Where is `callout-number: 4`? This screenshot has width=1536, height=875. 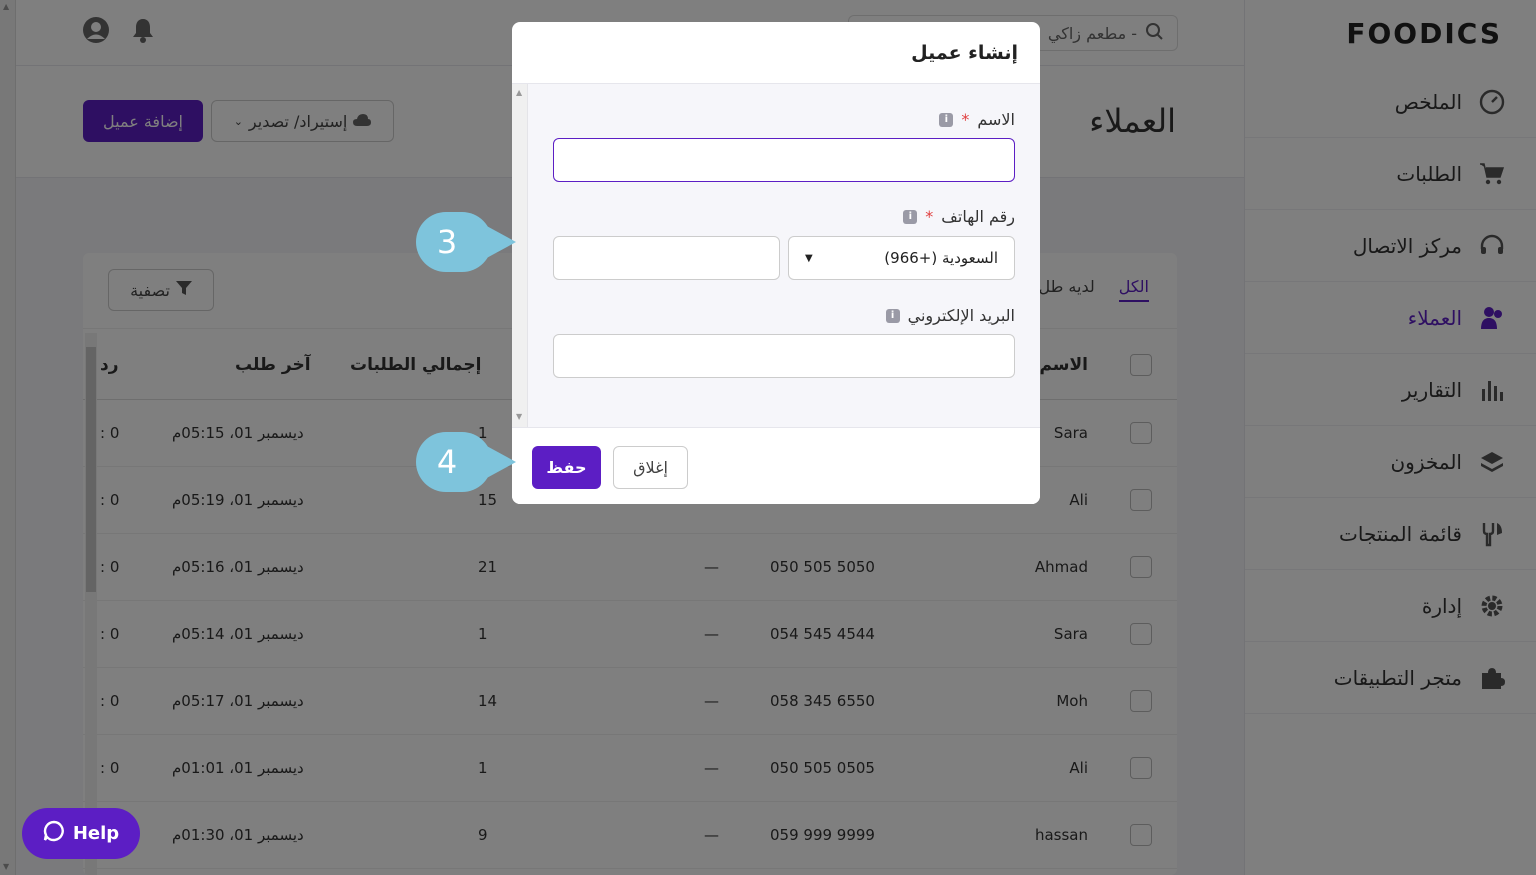 callout-number: 4 is located at coordinates (454, 462).